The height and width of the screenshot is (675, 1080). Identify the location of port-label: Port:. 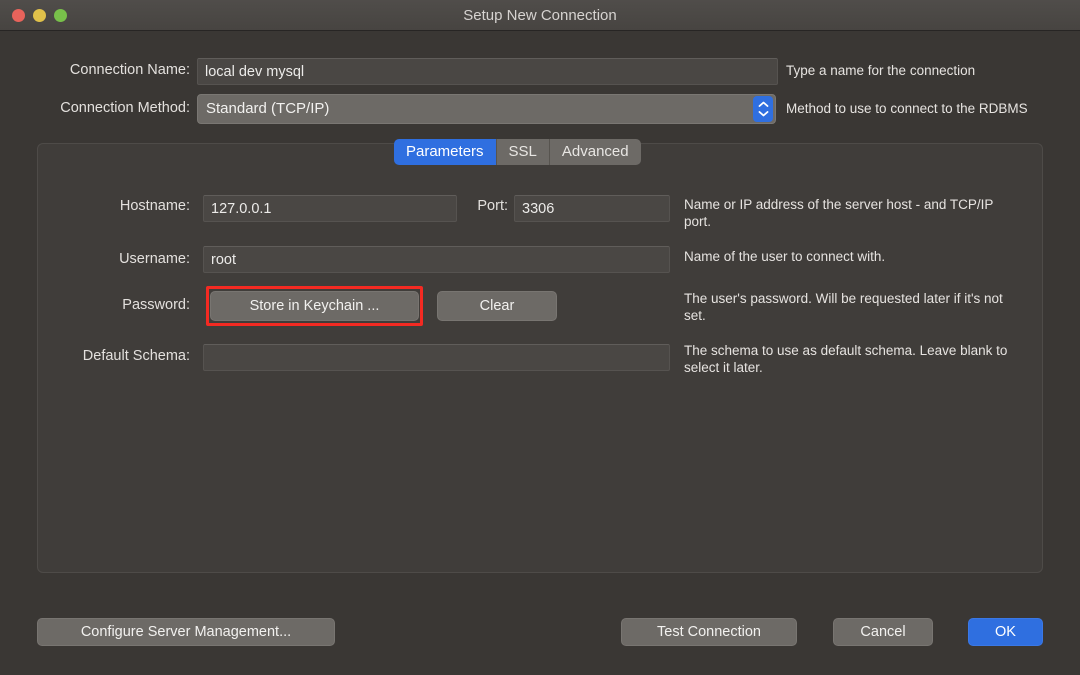
(492, 206).